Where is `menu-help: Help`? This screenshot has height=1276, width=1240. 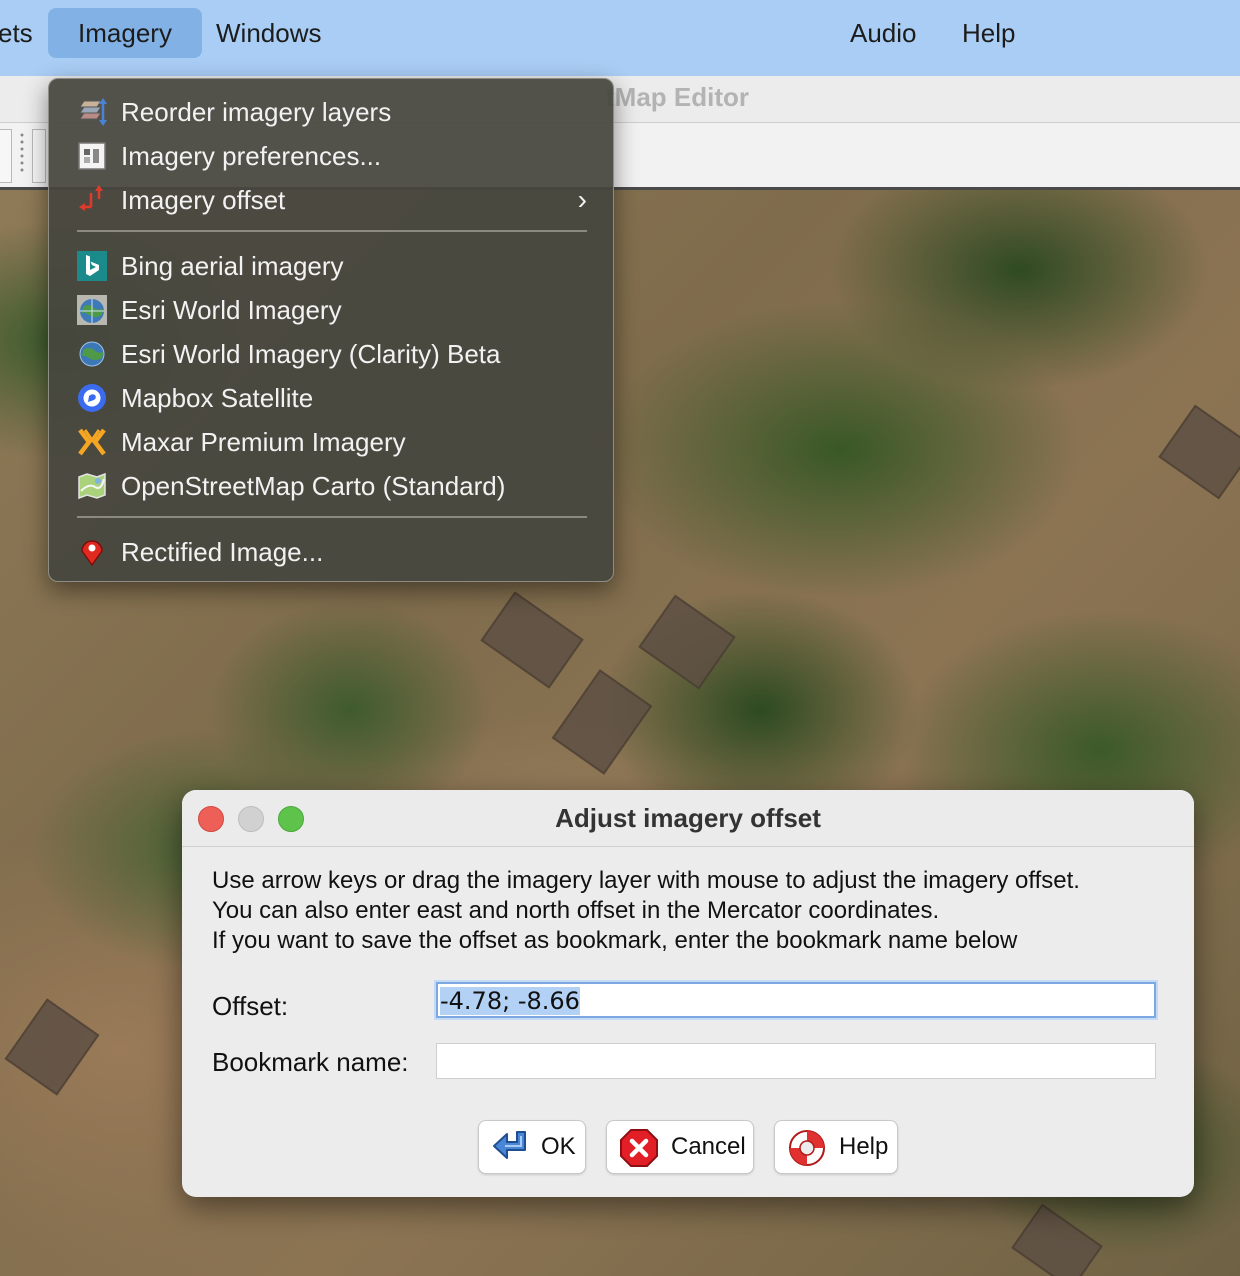 menu-help: Help is located at coordinates (988, 33).